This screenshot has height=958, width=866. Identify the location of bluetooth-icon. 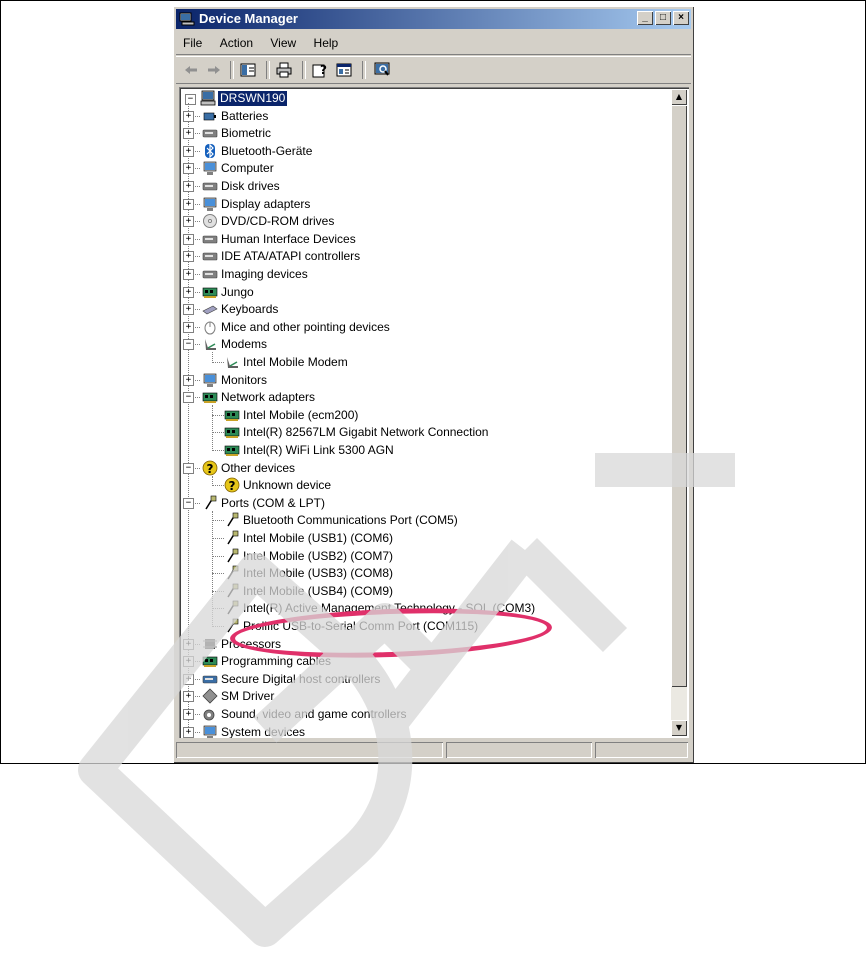
(210, 151).